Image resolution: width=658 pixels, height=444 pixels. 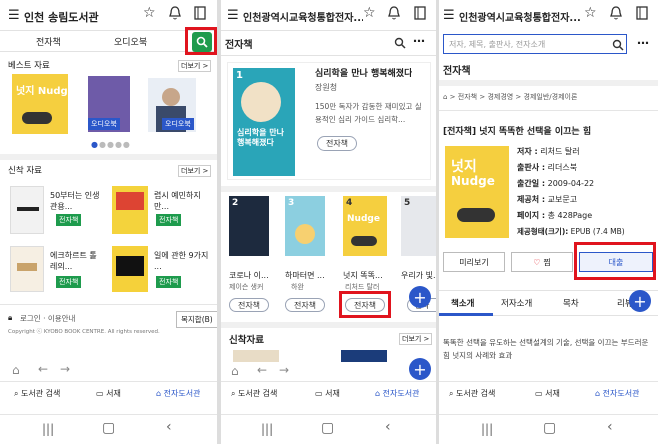 I want to click on book-cover-rank2: 2, so click(x=249, y=226).